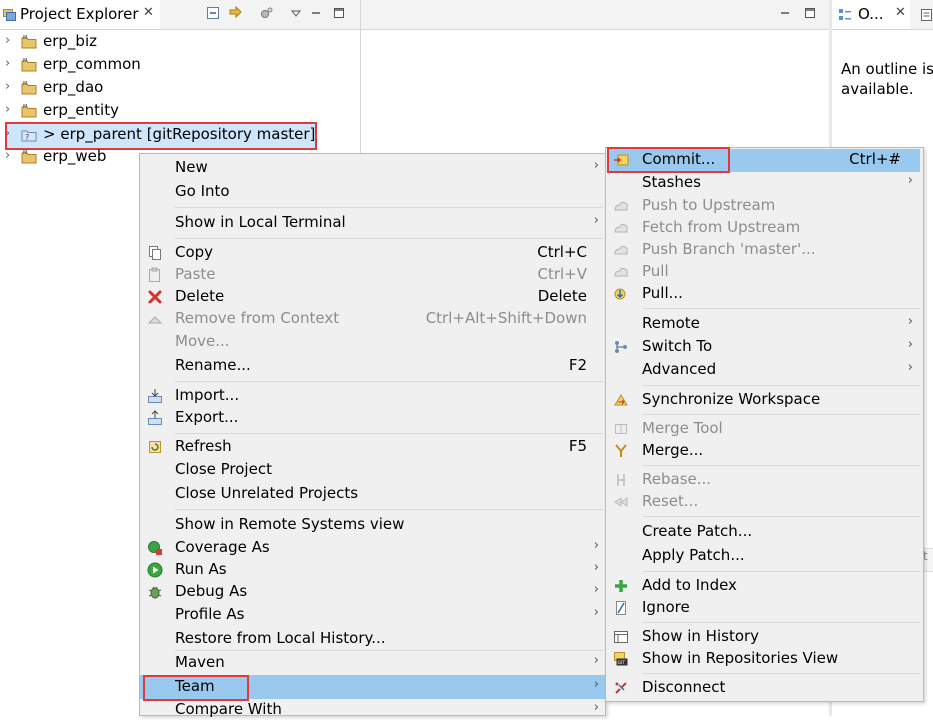 This screenshot has width=933, height=721. Describe the element at coordinates (764, 659) in the screenshot. I see `submenu-item-show-in-repositories-view: GIT Show in Repositories View` at that location.